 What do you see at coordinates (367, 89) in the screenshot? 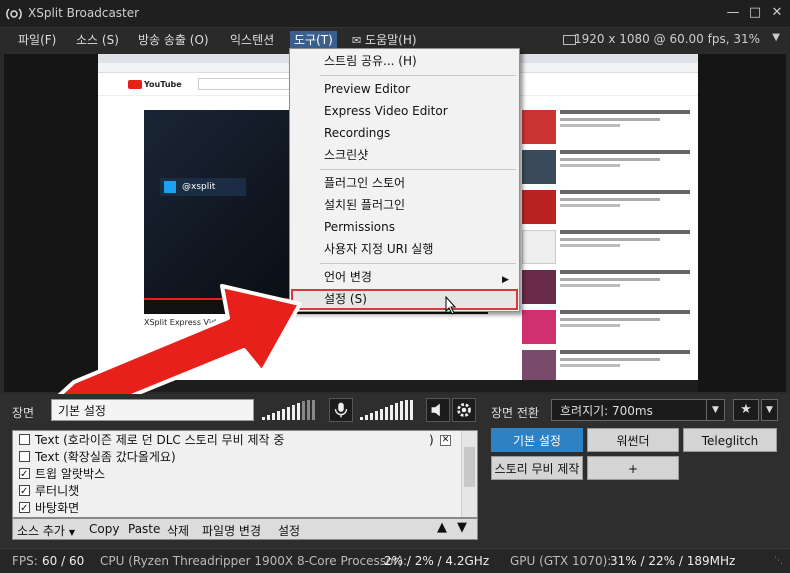
I see `menu-item-preview-editor: Preview Editor` at bounding box center [367, 89].